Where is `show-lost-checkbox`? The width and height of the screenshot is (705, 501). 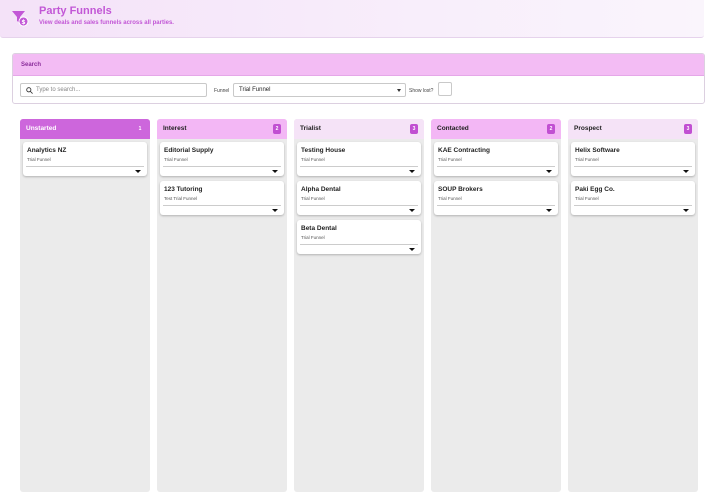
show-lost-checkbox is located at coordinates (445, 89).